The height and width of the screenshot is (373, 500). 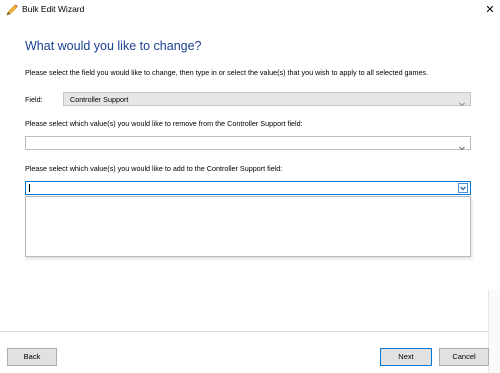 I want to click on field-select-value: Controller Support, so click(x=99, y=99).